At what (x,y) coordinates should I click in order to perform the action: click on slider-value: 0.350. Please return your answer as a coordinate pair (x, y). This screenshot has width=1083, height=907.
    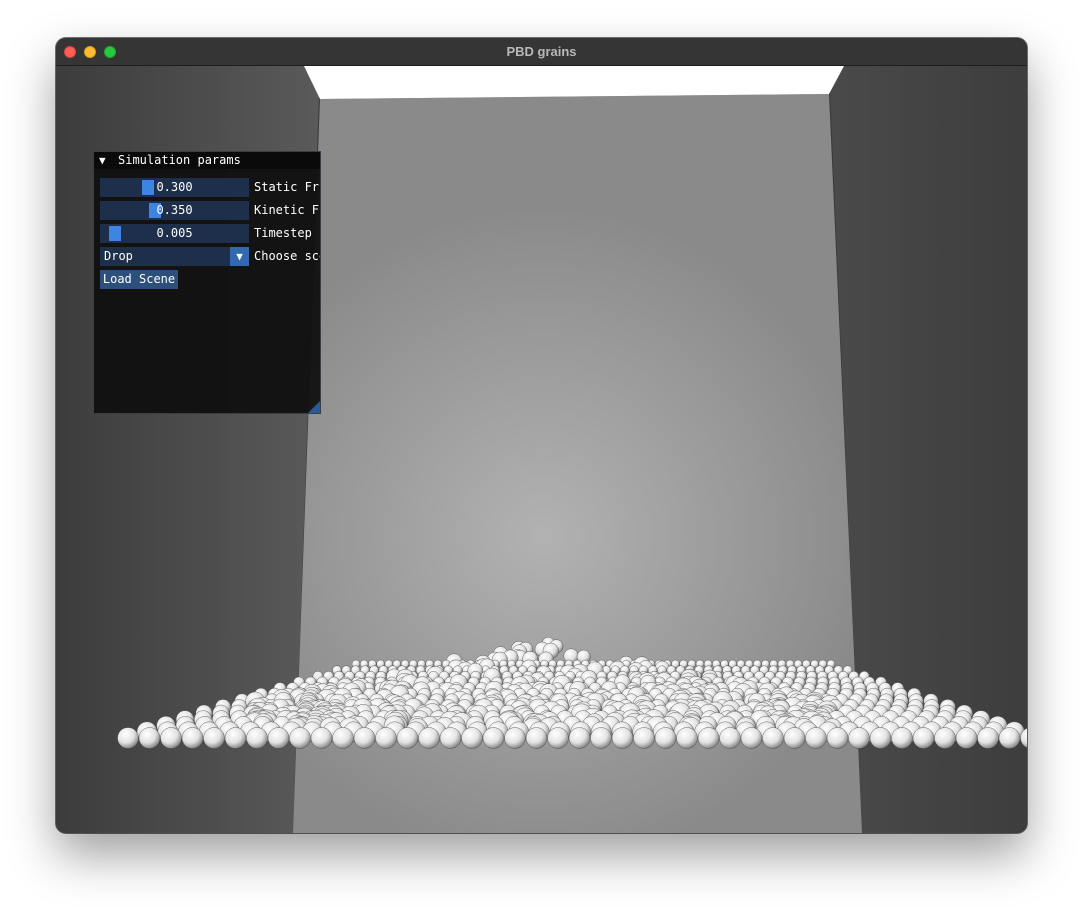
    Looking at the image, I should click on (174, 210).